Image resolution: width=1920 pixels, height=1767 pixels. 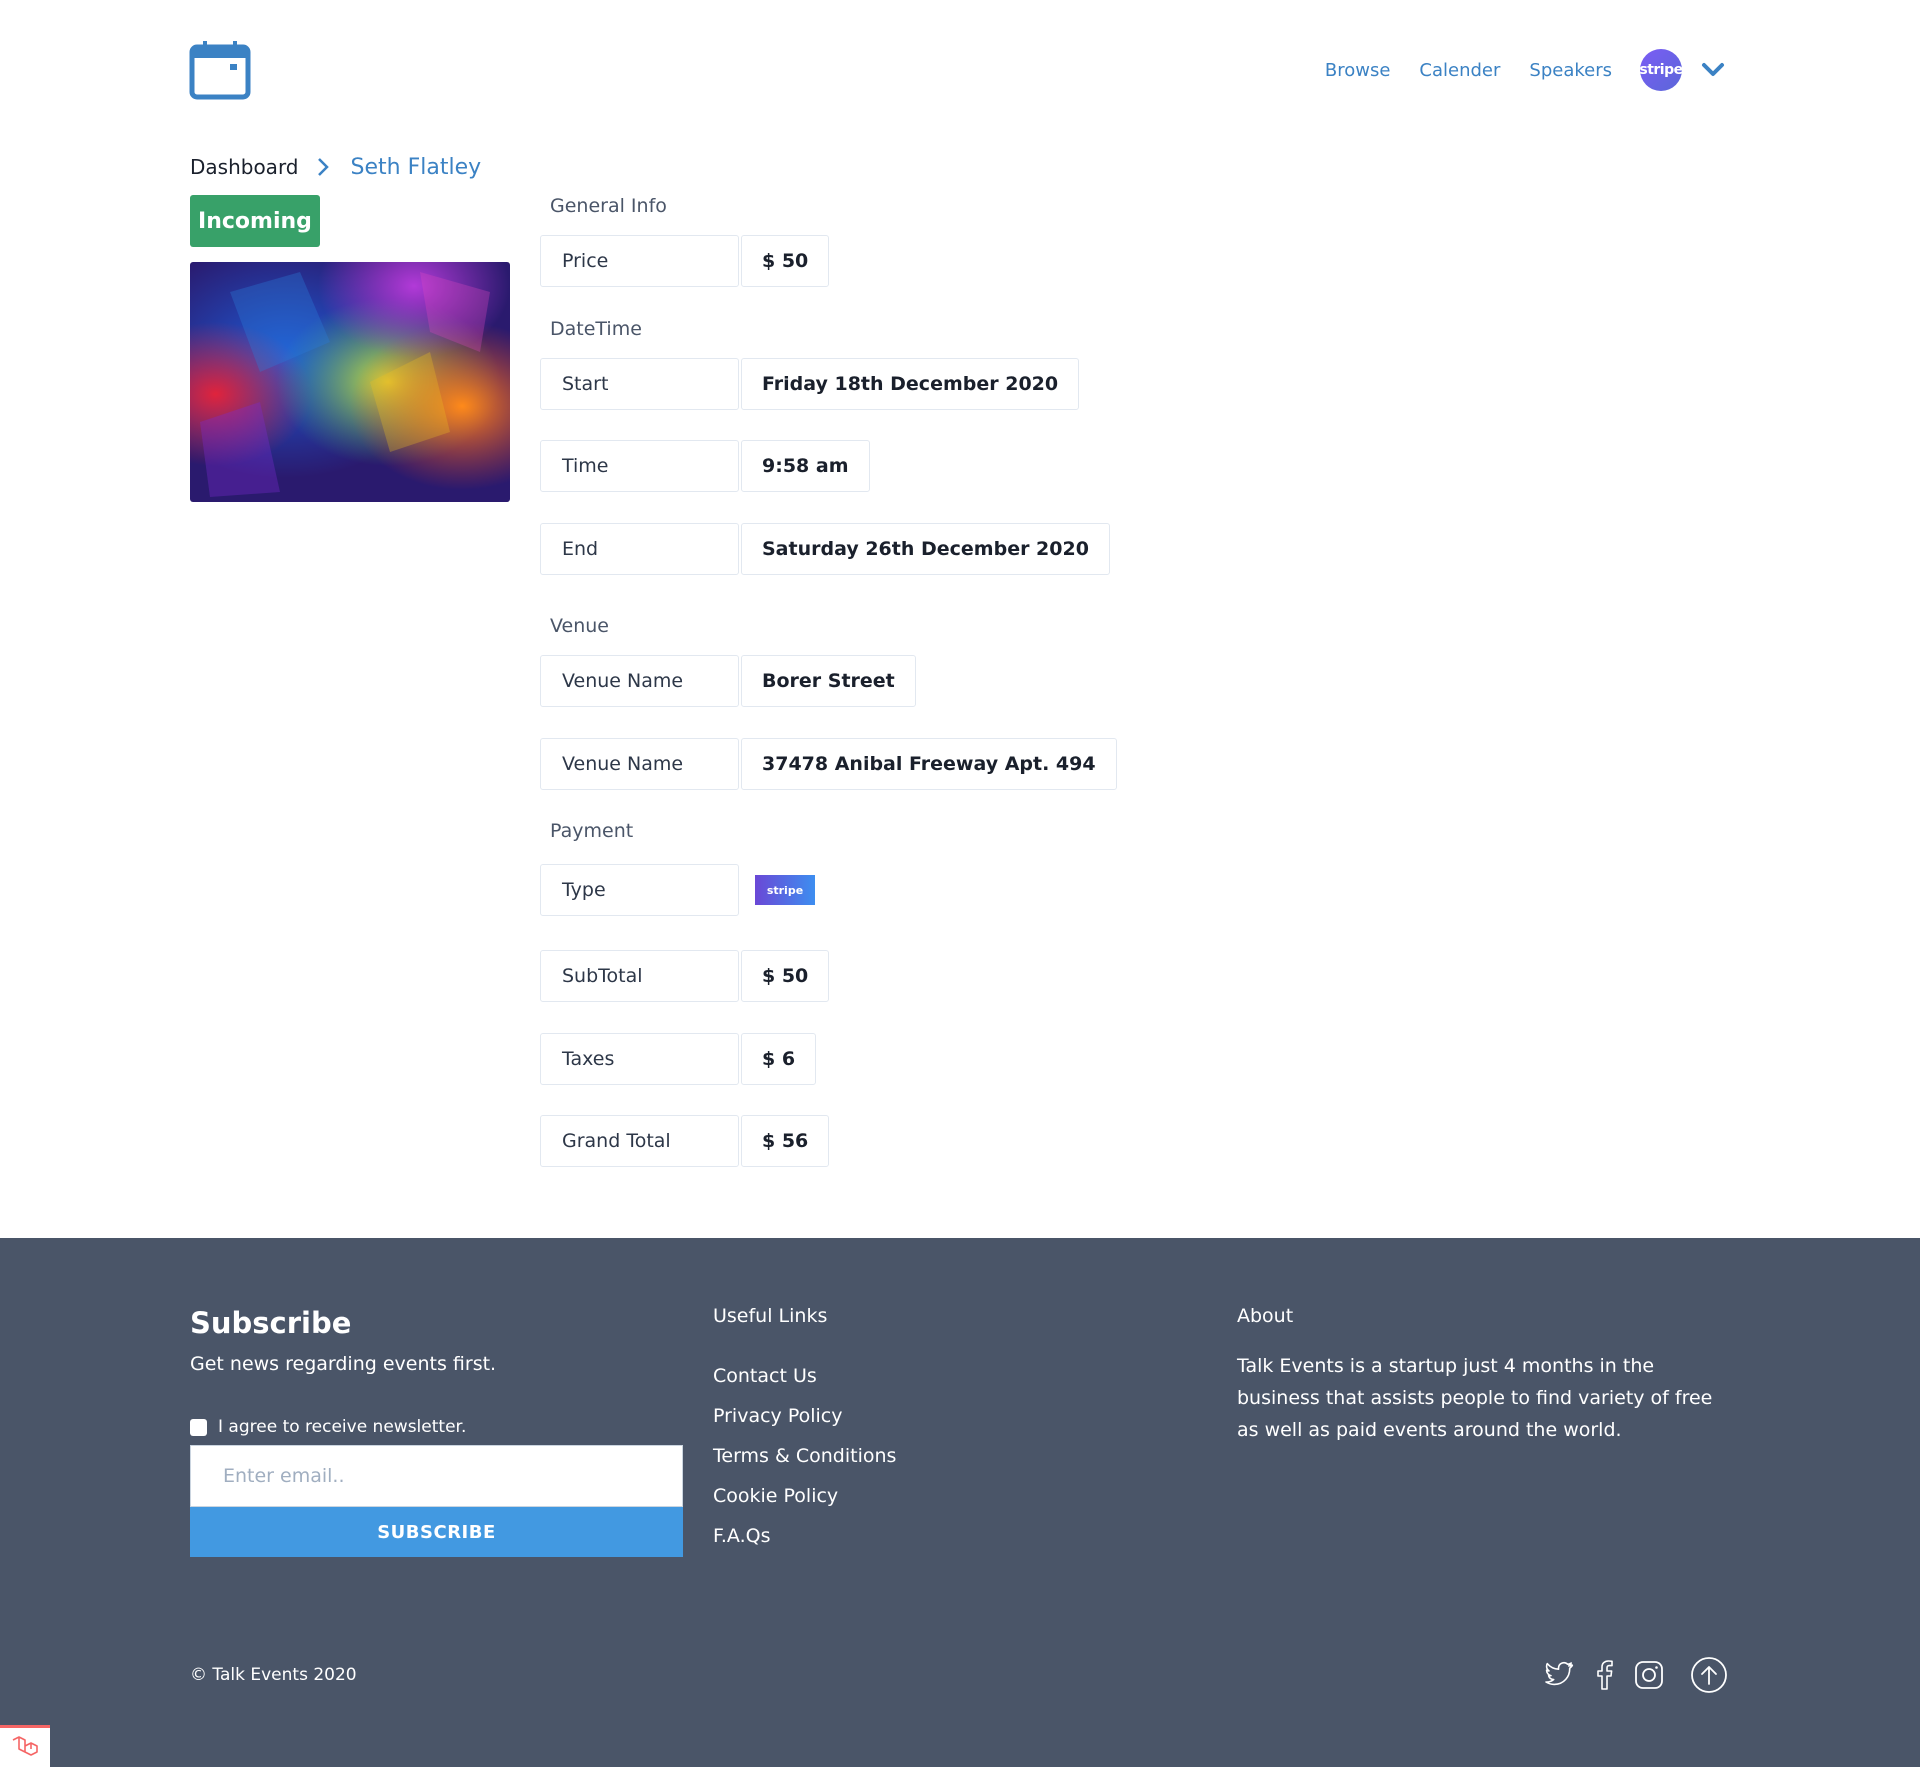 I want to click on venue-address-value: 37478 Anibal Freeway Apt. 494, so click(x=929, y=764).